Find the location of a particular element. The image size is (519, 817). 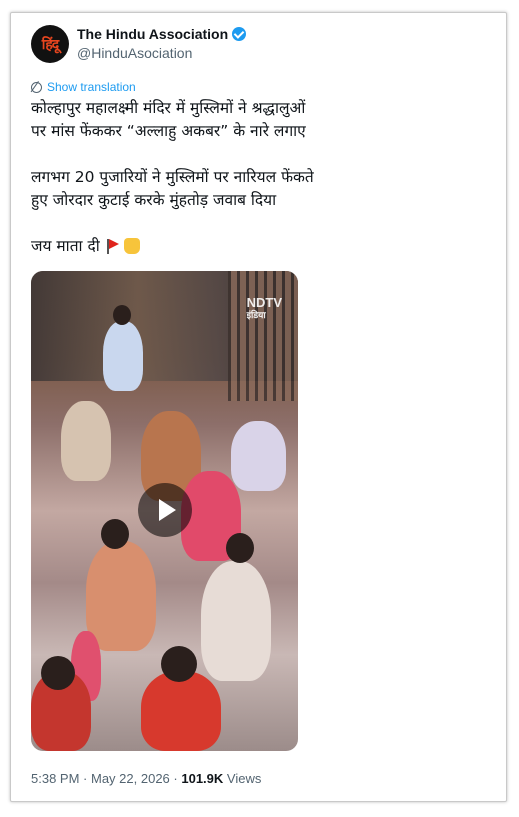

display-name: The Hindu Association is located at coordinates (162, 34).